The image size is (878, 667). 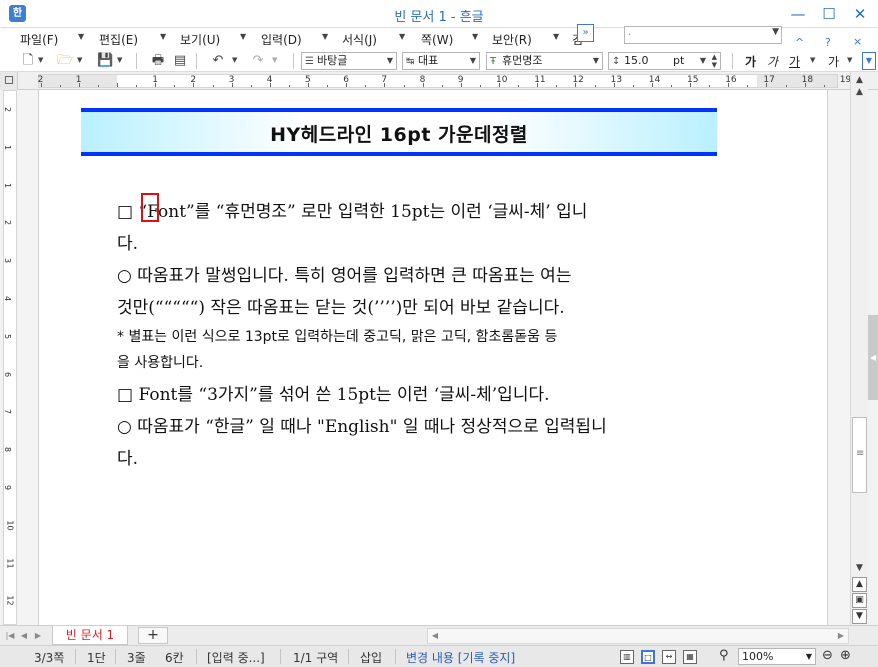 What do you see at coordinates (841, 636) in the screenshot?
I see `scroll-right-icon: ▶` at bounding box center [841, 636].